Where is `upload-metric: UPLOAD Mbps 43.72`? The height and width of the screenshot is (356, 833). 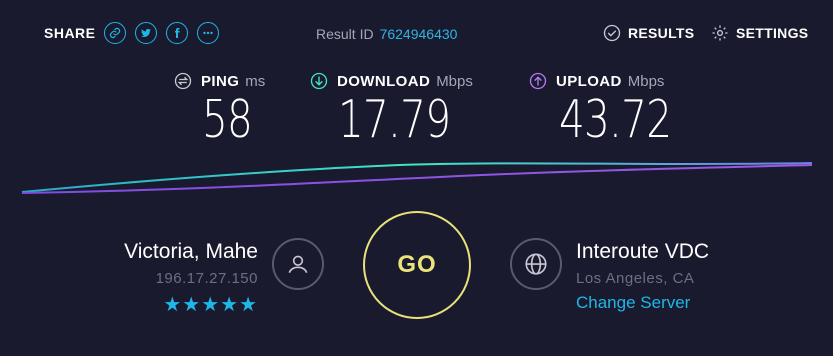
upload-metric: UPLOAD Mbps 43.72 is located at coordinates (616, 109).